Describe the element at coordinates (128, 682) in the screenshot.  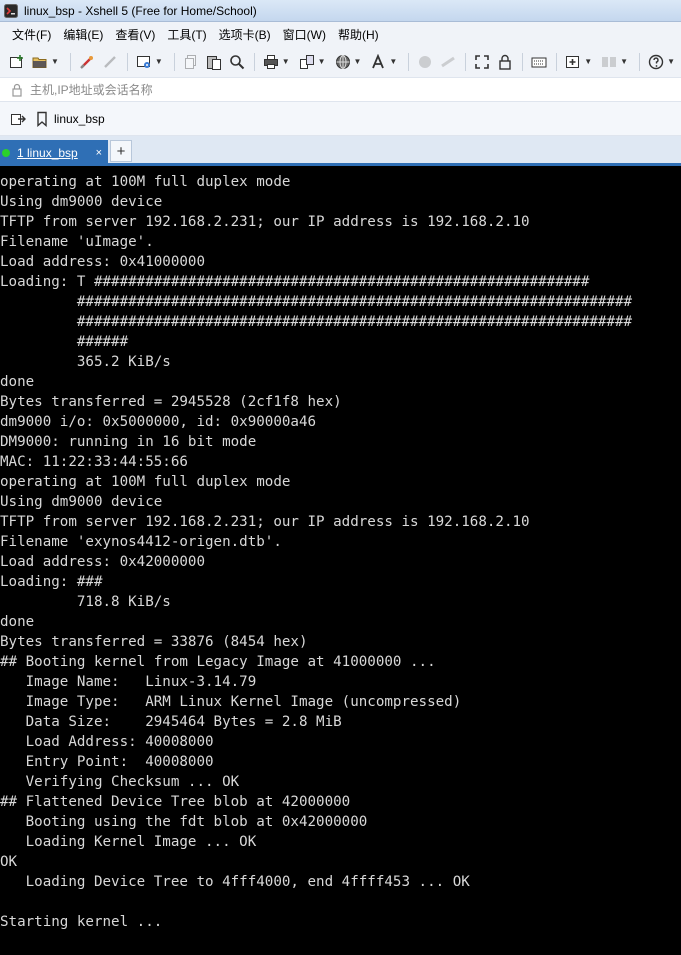
I see `terminal-line: Image Name: Linux-3.14.79` at that location.